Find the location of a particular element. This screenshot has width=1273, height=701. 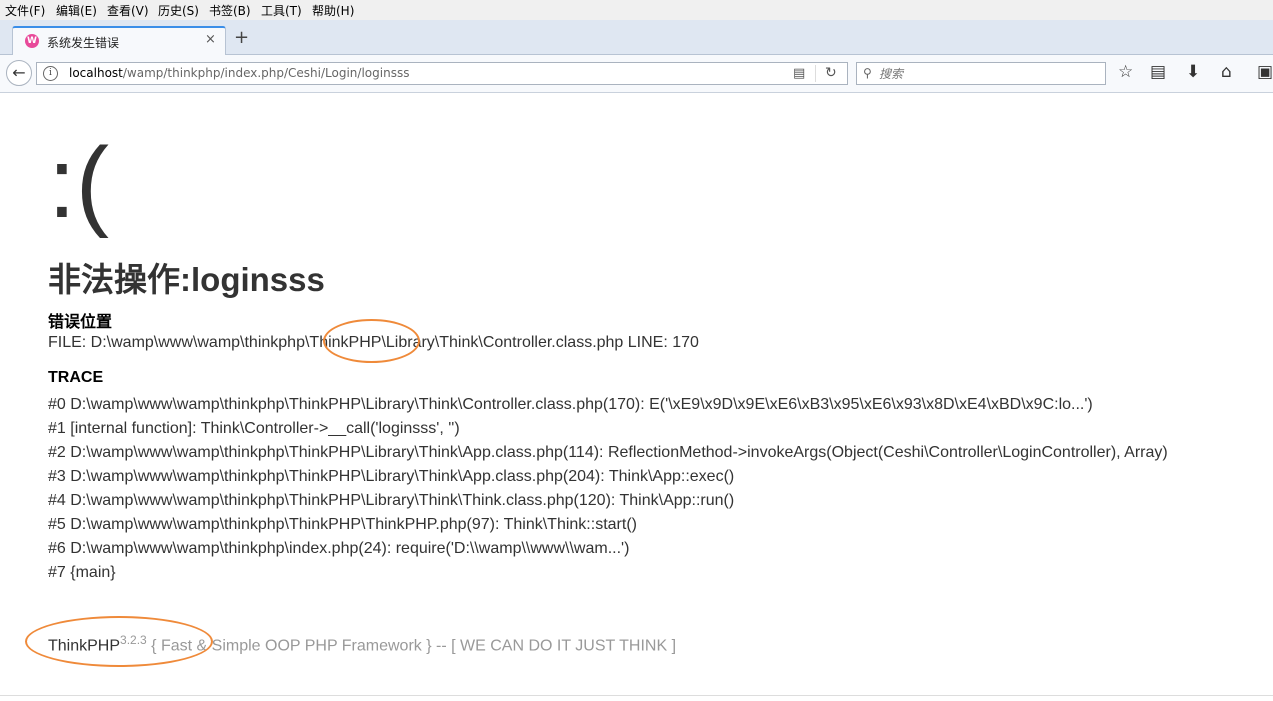

download-icon: ⬇ is located at coordinates (1193, 72).